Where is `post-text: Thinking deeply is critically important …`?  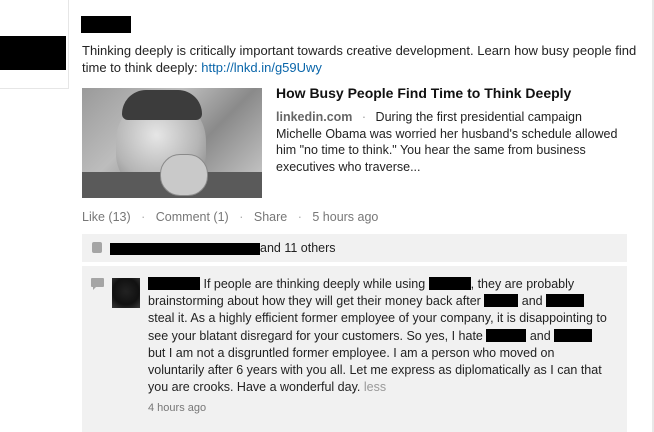
post-text: Thinking deeply is critically important … is located at coordinates (362, 59).